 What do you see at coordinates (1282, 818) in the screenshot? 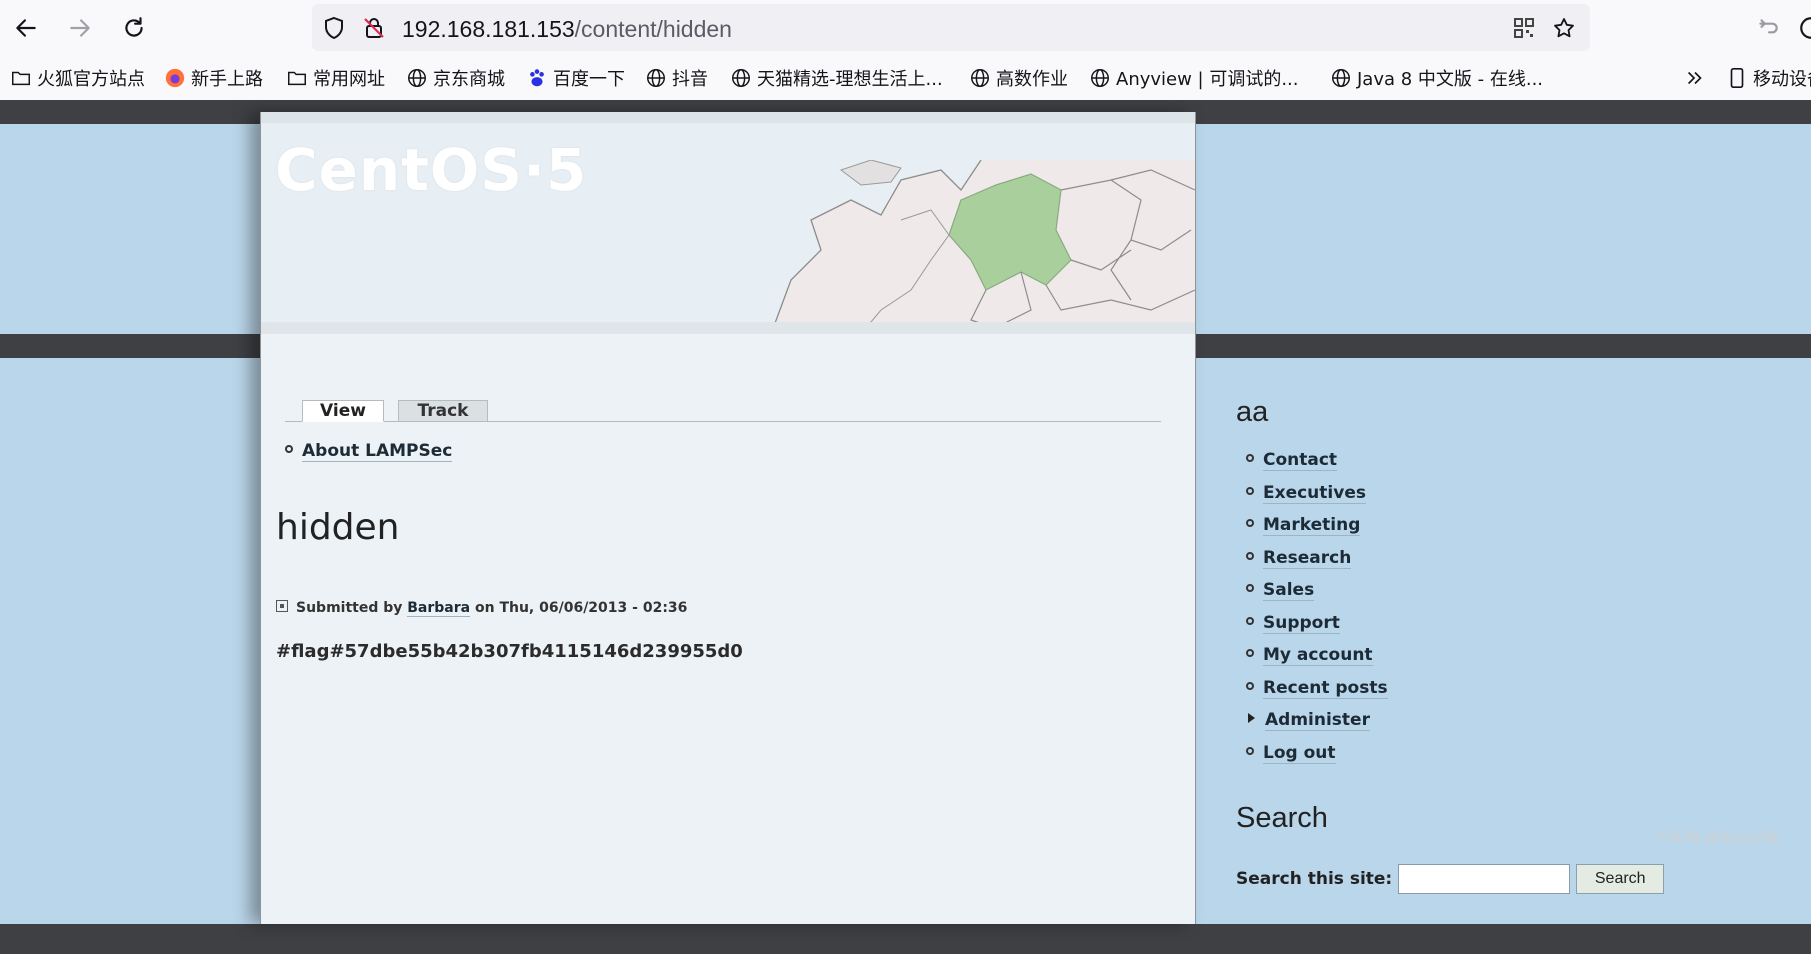
I see `search-block-title: Search` at bounding box center [1282, 818].